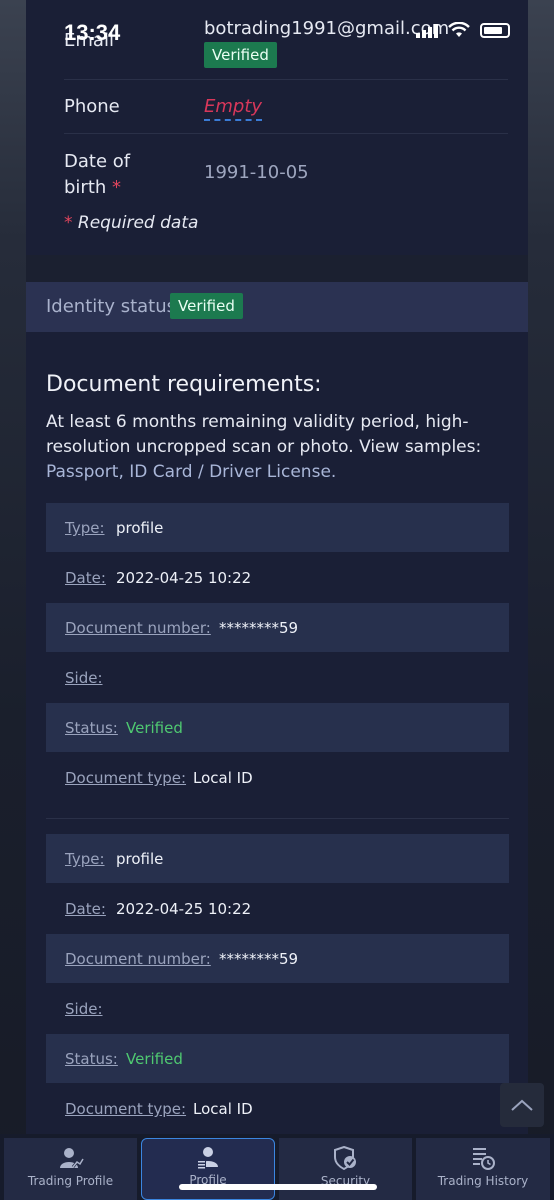 This screenshot has height=1200, width=554. What do you see at coordinates (541, 600) in the screenshot?
I see `background-right` at bounding box center [541, 600].